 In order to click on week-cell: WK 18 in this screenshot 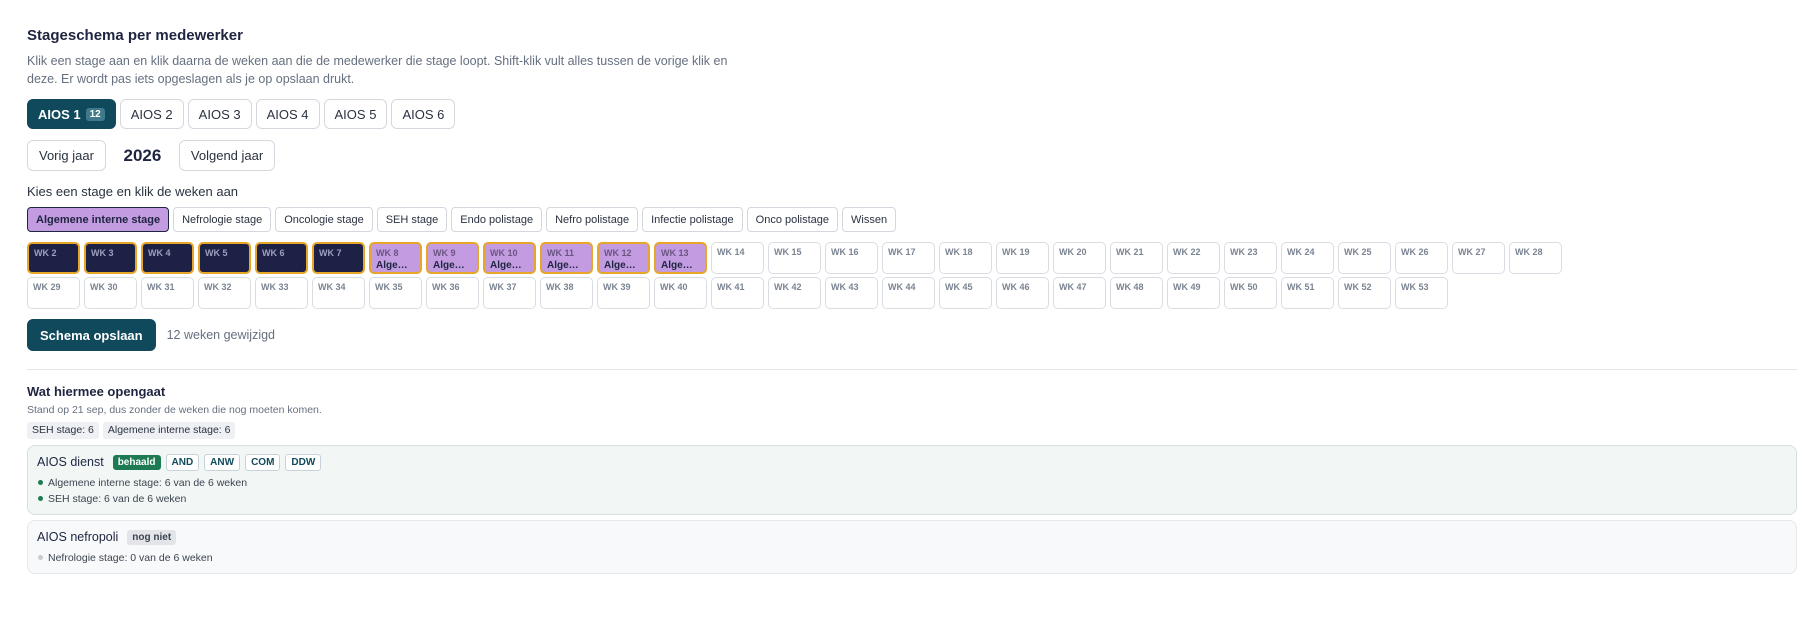, I will do `click(965, 258)`.